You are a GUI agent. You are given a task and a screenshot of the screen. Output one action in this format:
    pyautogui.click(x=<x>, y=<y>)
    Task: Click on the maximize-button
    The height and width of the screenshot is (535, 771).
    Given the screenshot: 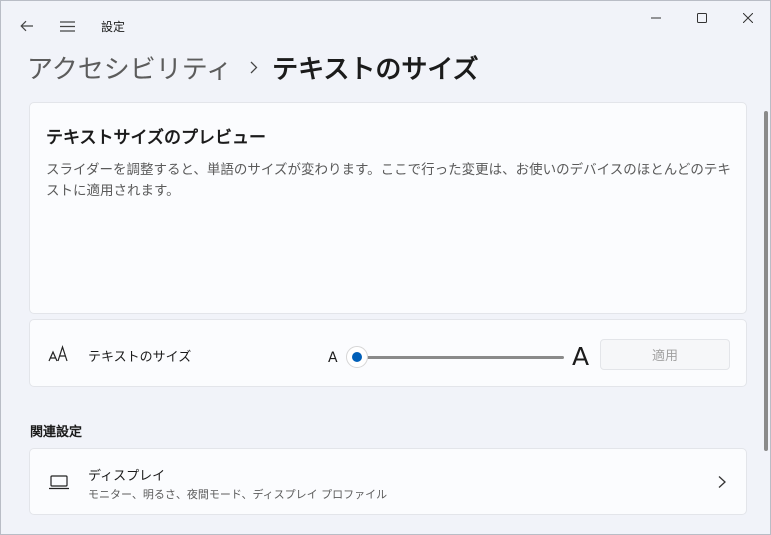 What is the action you would take?
    pyautogui.click(x=702, y=18)
    